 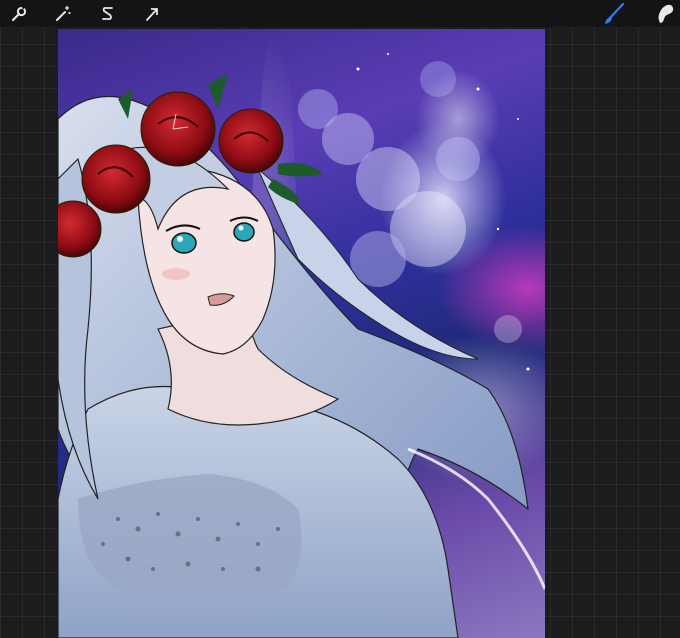 I want to click on right-eye, so click(x=244, y=232).